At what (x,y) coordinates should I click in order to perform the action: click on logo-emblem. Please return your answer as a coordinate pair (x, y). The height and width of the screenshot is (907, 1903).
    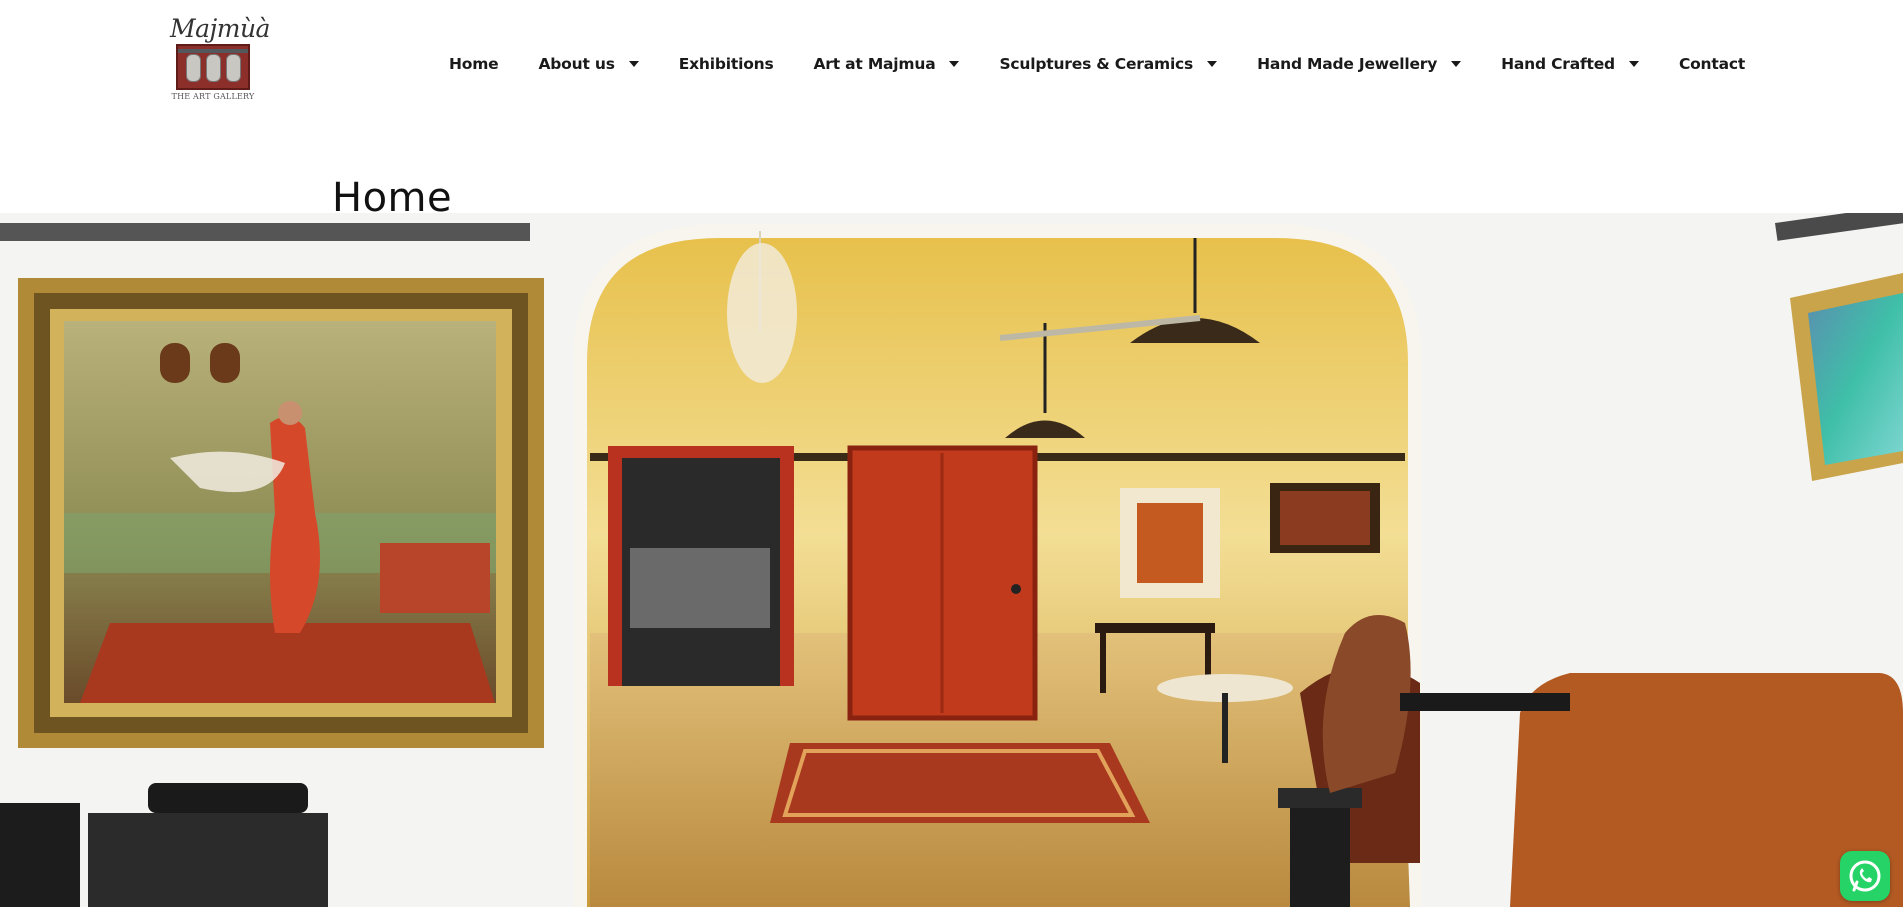
    Looking at the image, I should click on (213, 67).